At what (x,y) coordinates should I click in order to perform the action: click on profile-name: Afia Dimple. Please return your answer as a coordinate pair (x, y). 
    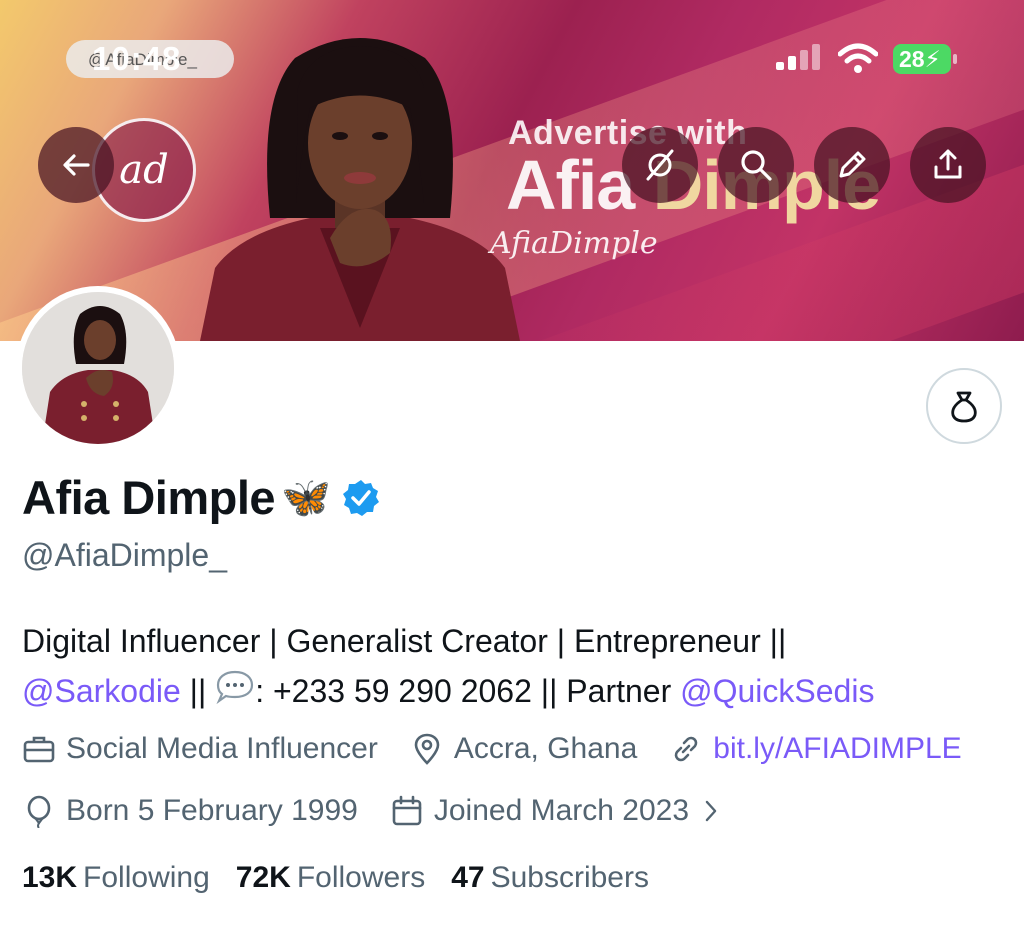
    Looking at the image, I should click on (149, 497).